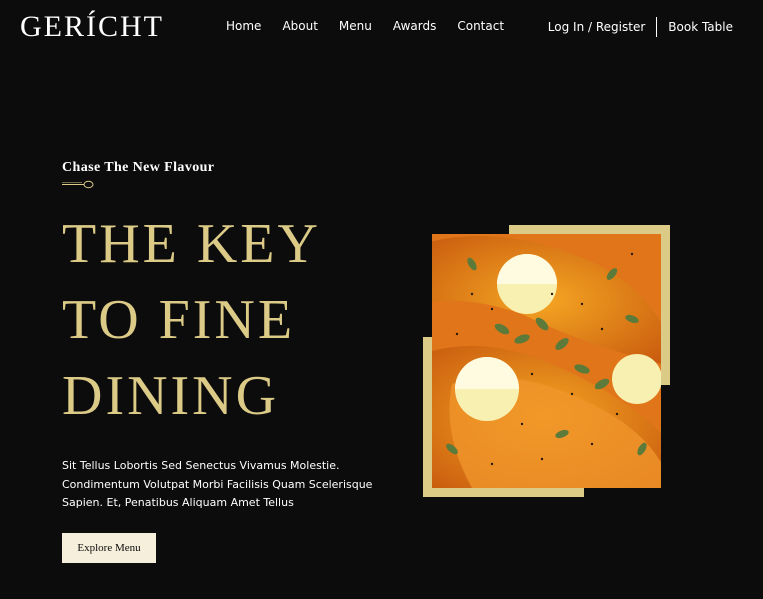  Describe the element at coordinates (480, 26) in the screenshot. I see `nav-contact-link: Contact` at that location.